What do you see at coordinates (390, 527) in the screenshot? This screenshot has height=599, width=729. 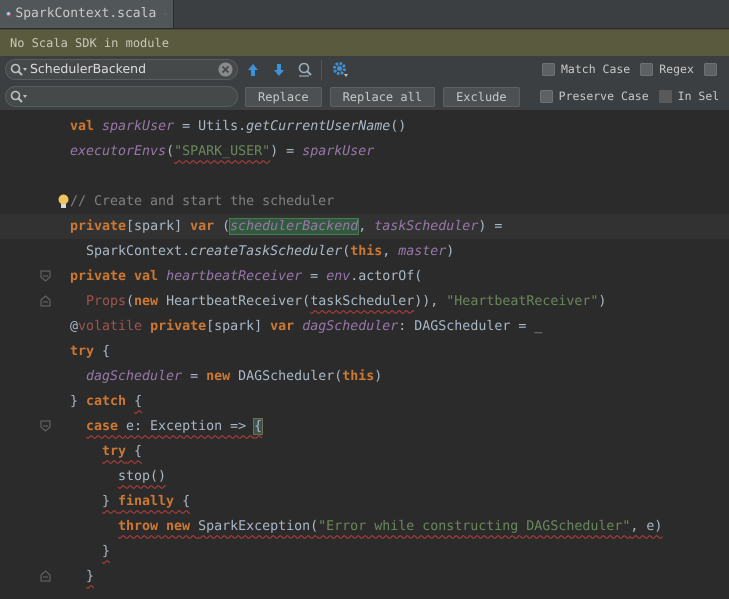 I see `code-line: throw new SparkException("Error while constructing DAGScheduler", e)` at bounding box center [390, 527].